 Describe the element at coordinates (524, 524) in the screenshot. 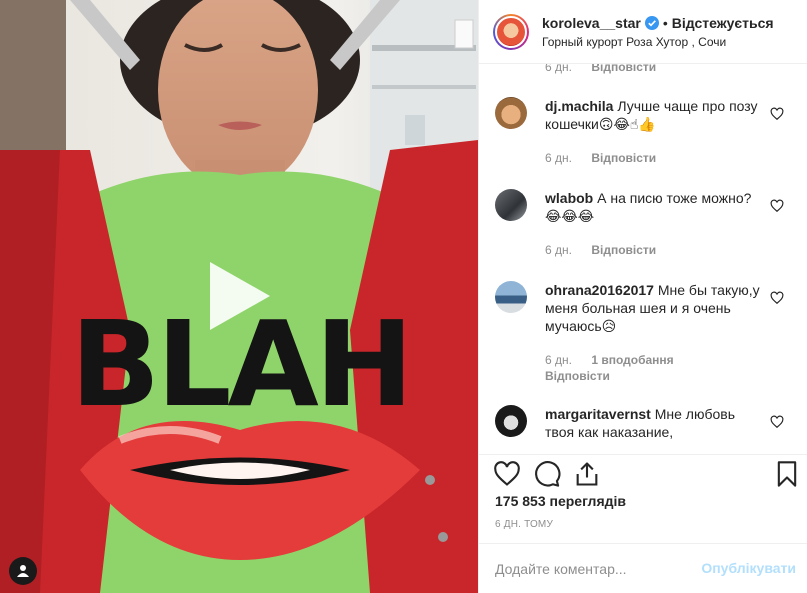

I see `post-timestamp: 6 ДН. ТОМУ` at that location.